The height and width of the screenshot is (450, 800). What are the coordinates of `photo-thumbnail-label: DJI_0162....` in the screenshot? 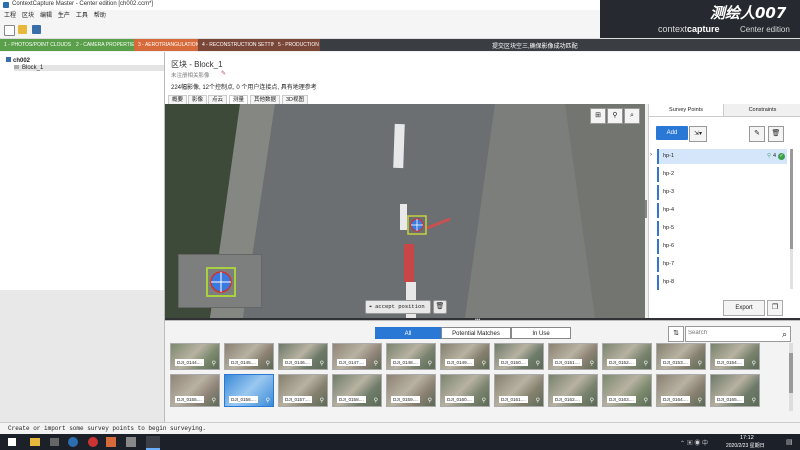 It's located at (567, 399).